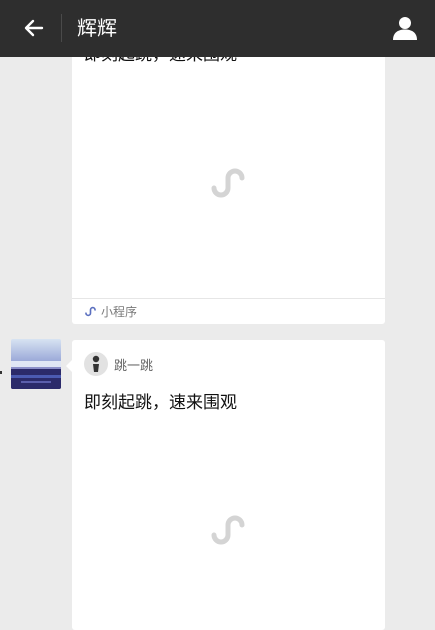 This screenshot has height=630, width=435. I want to click on source-avatar, so click(96, 364).